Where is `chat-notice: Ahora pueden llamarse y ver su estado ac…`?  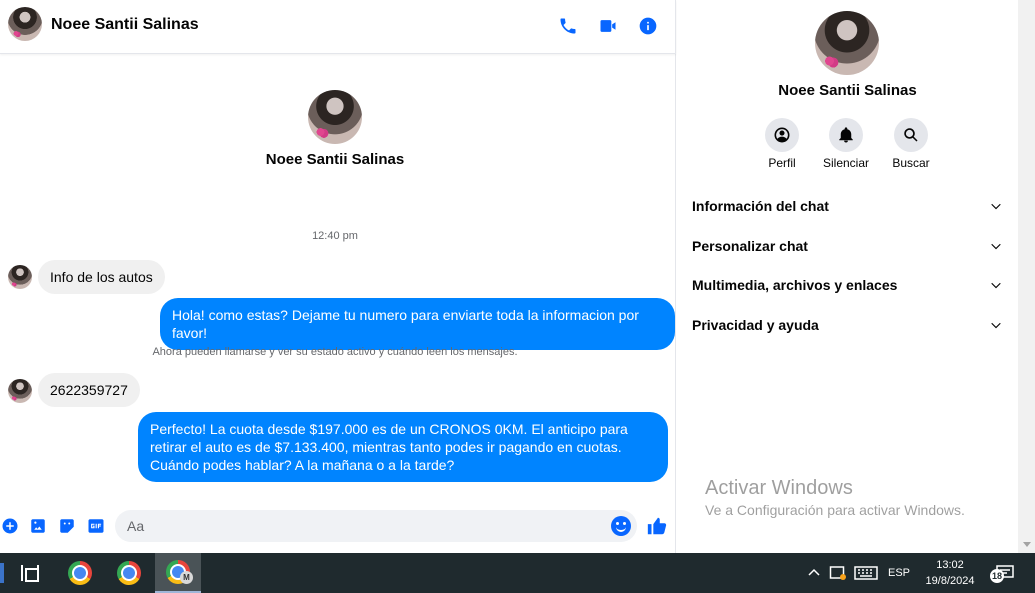 chat-notice: Ahora pueden llamarse y ver su estado ac… is located at coordinates (335, 352).